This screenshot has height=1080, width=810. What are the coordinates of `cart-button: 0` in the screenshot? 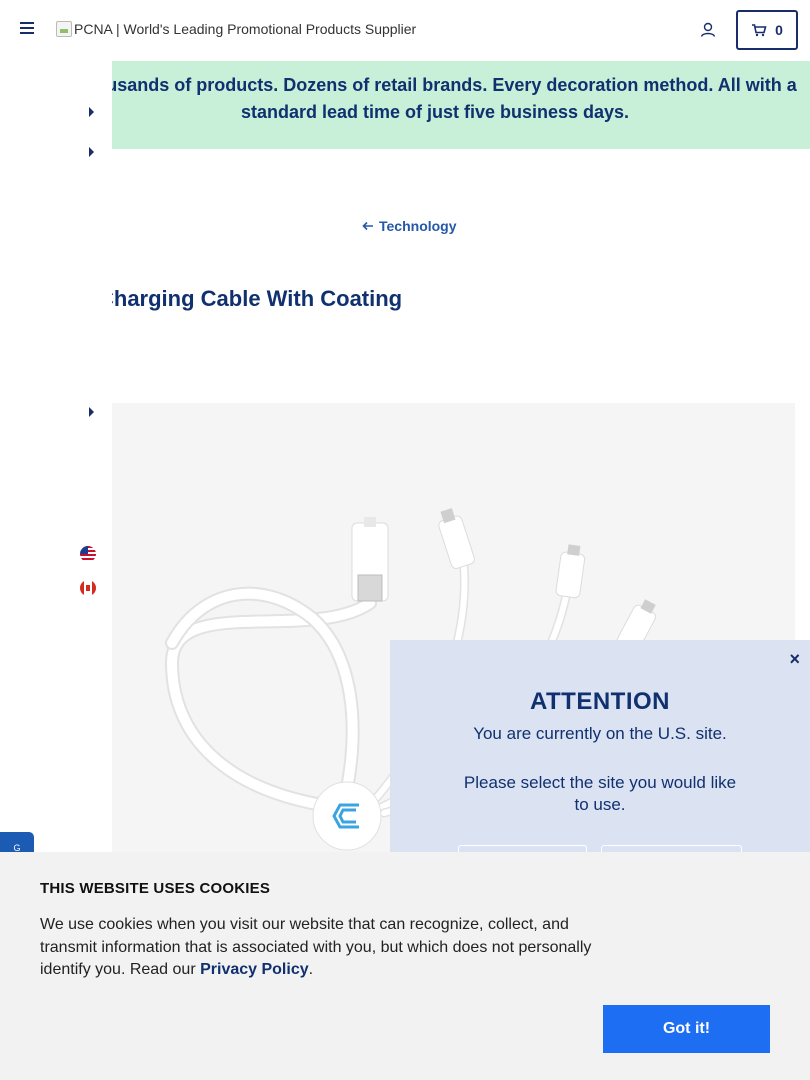 It's located at (767, 30).